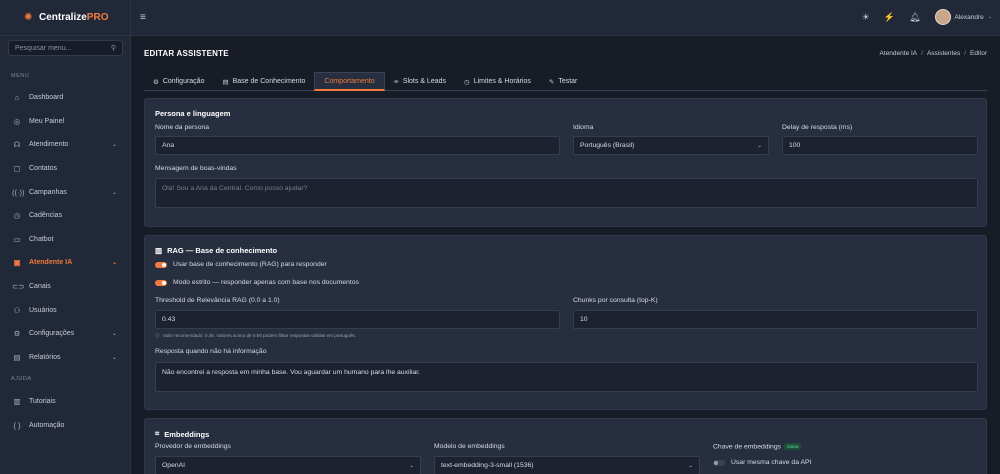  Describe the element at coordinates (671, 145) in the screenshot. I see `language-select: Português (Brasil) ⌄` at that location.